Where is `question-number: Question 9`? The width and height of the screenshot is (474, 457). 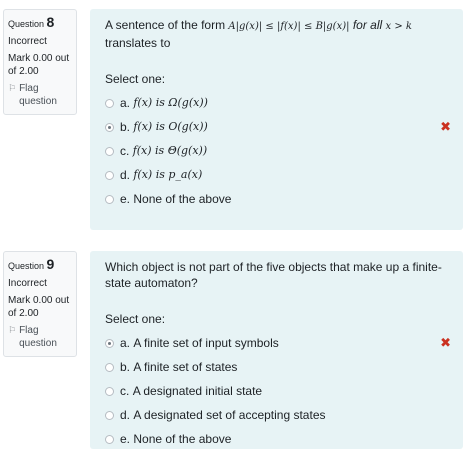
question-number: Question 9 is located at coordinates (31, 264).